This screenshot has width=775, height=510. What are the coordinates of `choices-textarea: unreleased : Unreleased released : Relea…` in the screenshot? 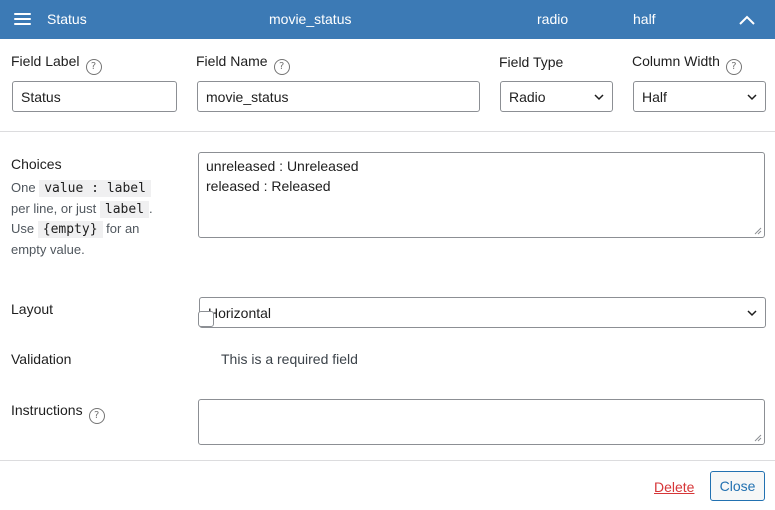 It's located at (481, 195).